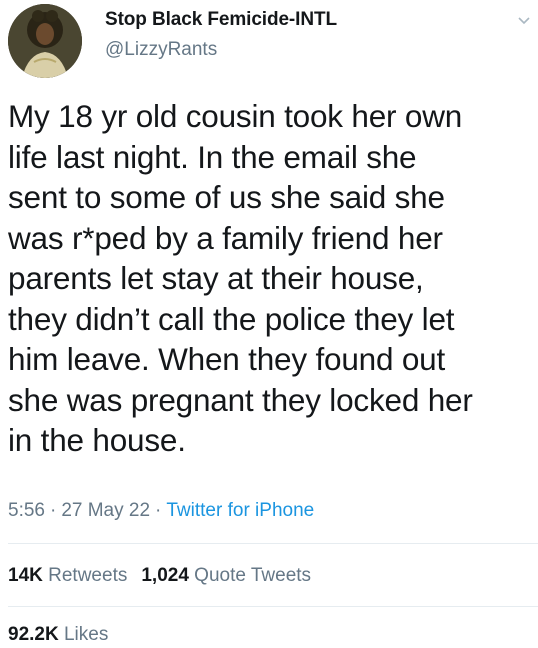 This screenshot has height=648, width=538. Describe the element at coordinates (25, 575) in the screenshot. I see `retweets-count: 14K` at that location.